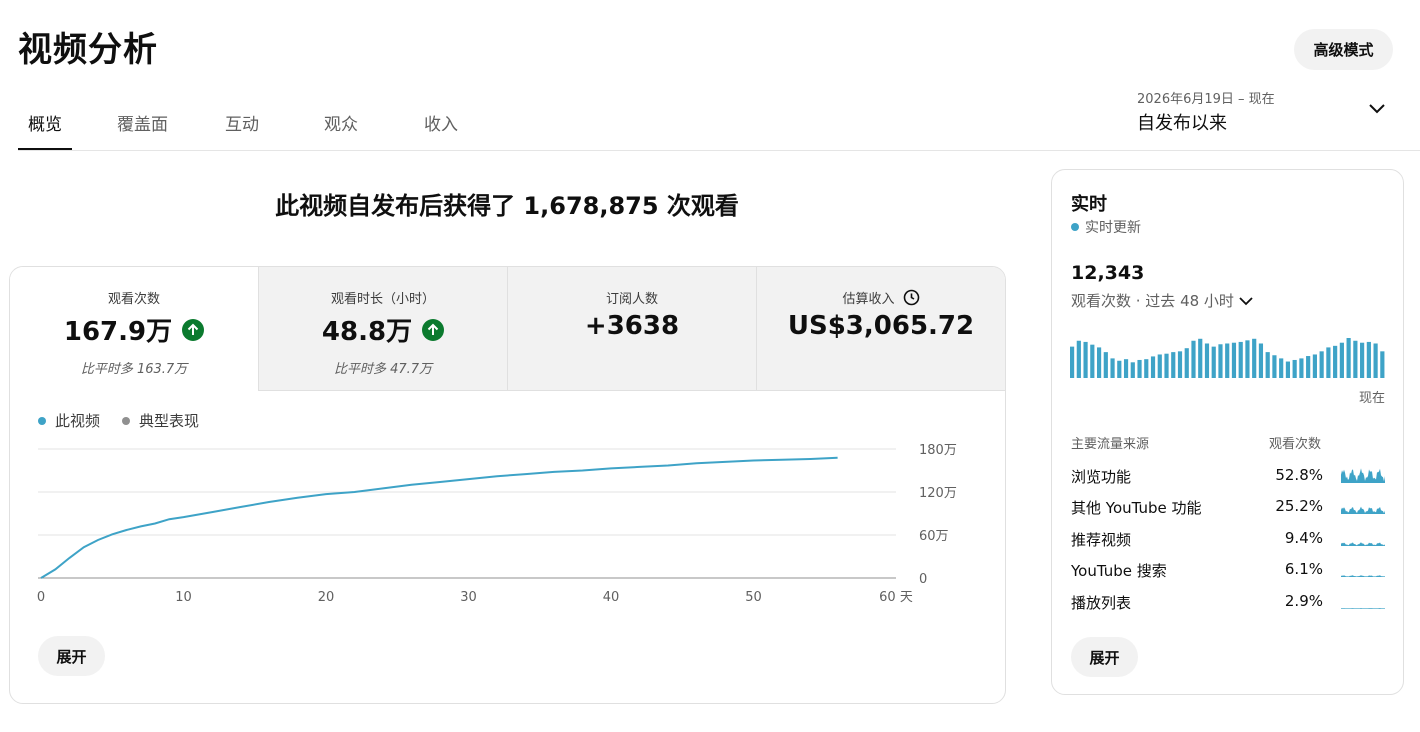 Image resolution: width=1420 pixels, height=732 pixels. What do you see at coordinates (133, 299) in the screenshot?
I see `metric-label: 观看次数` at bounding box center [133, 299].